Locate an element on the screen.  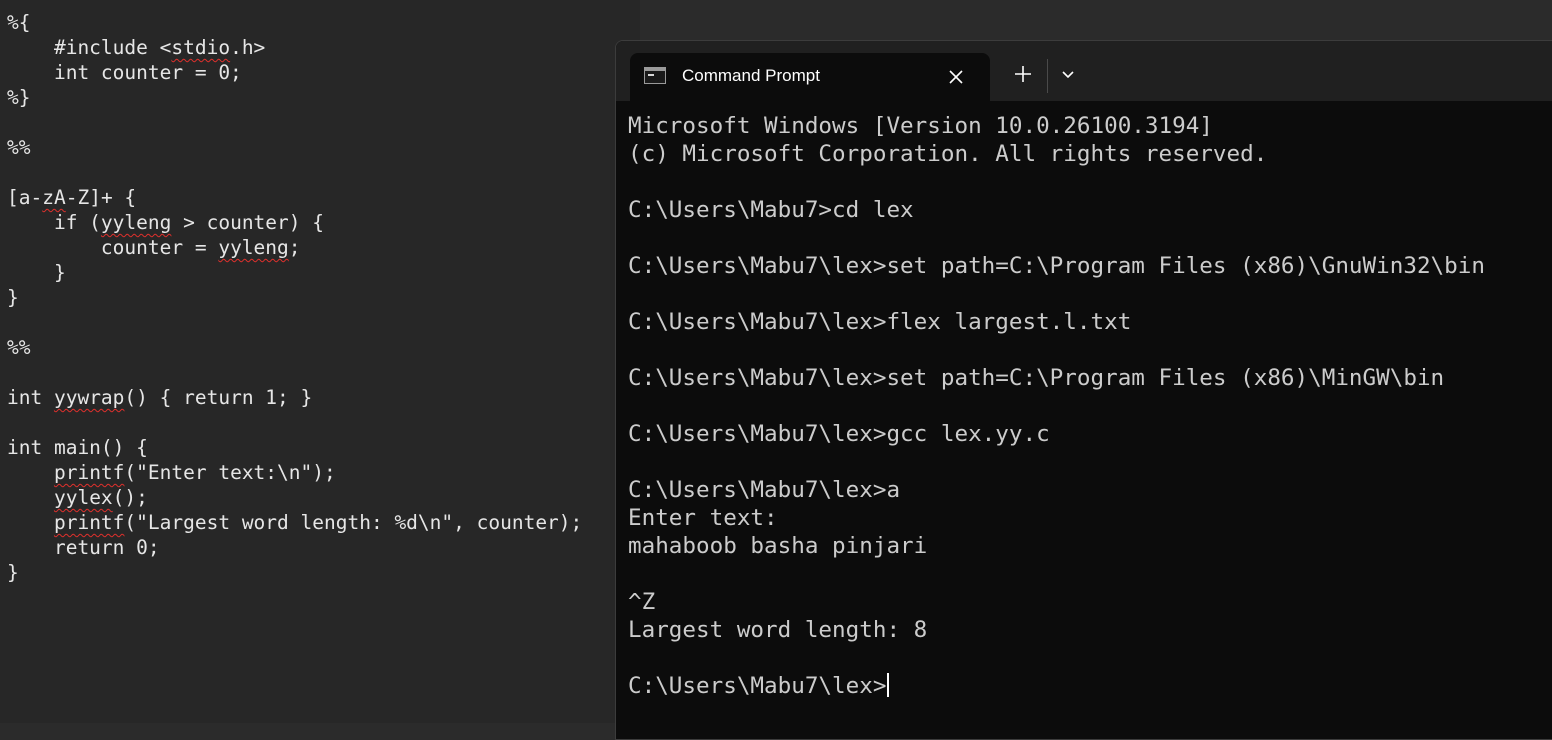
code-text: [a- is located at coordinates (25, 197).